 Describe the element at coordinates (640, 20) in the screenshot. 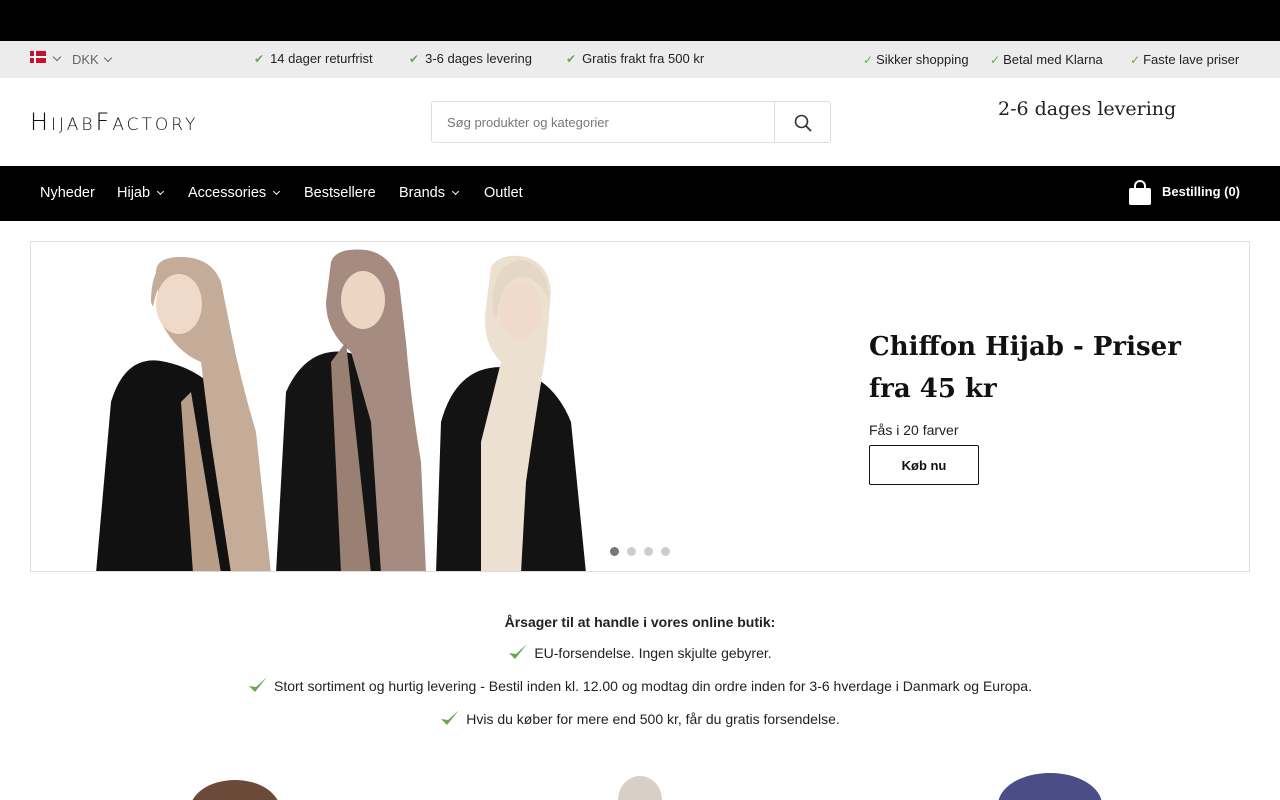

I see `top-black-bar` at that location.